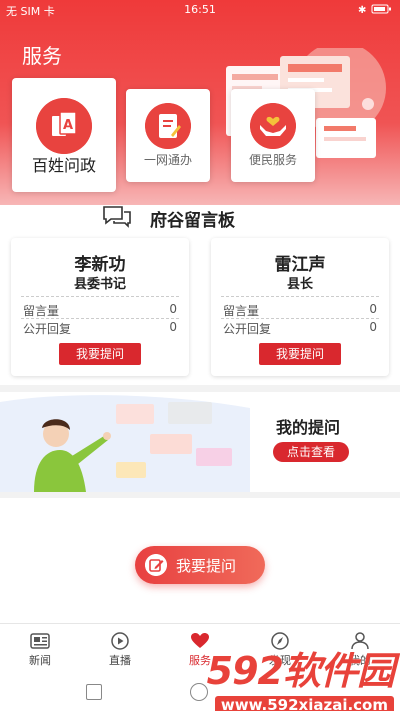 The image size is (400, 711). I want to click on edit-icon, so click(156, 565).